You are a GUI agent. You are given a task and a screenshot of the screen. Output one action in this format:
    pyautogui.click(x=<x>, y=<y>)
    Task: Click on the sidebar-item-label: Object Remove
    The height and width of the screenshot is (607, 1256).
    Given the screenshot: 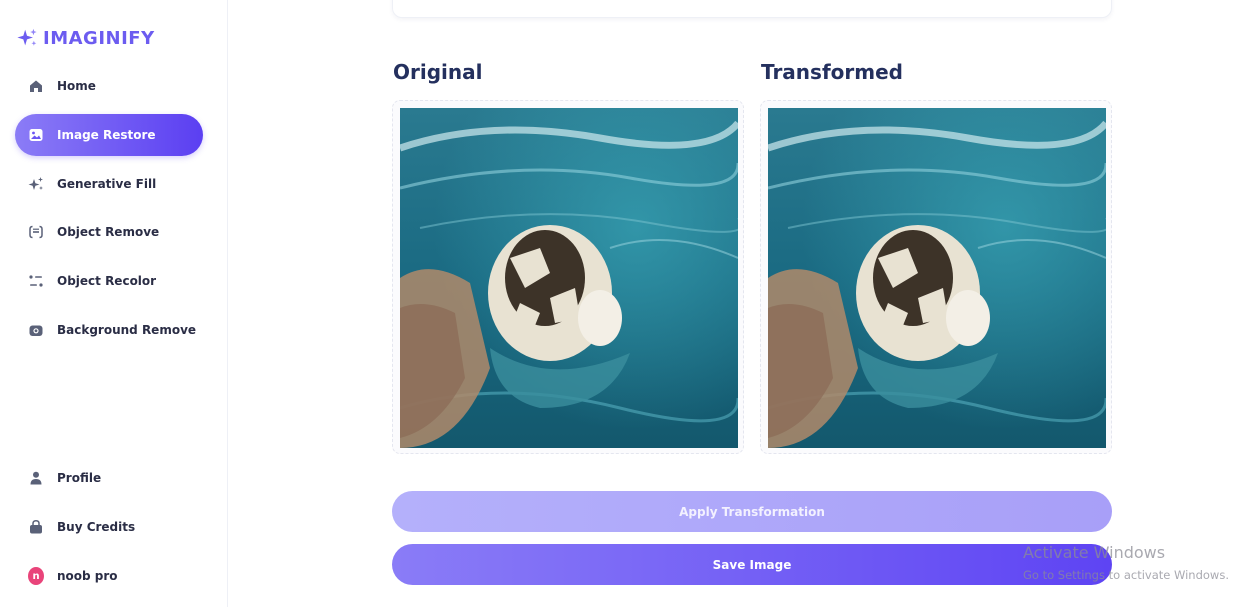 What is the action you would take?
    pyautogui.click(x=108, y=232)
    